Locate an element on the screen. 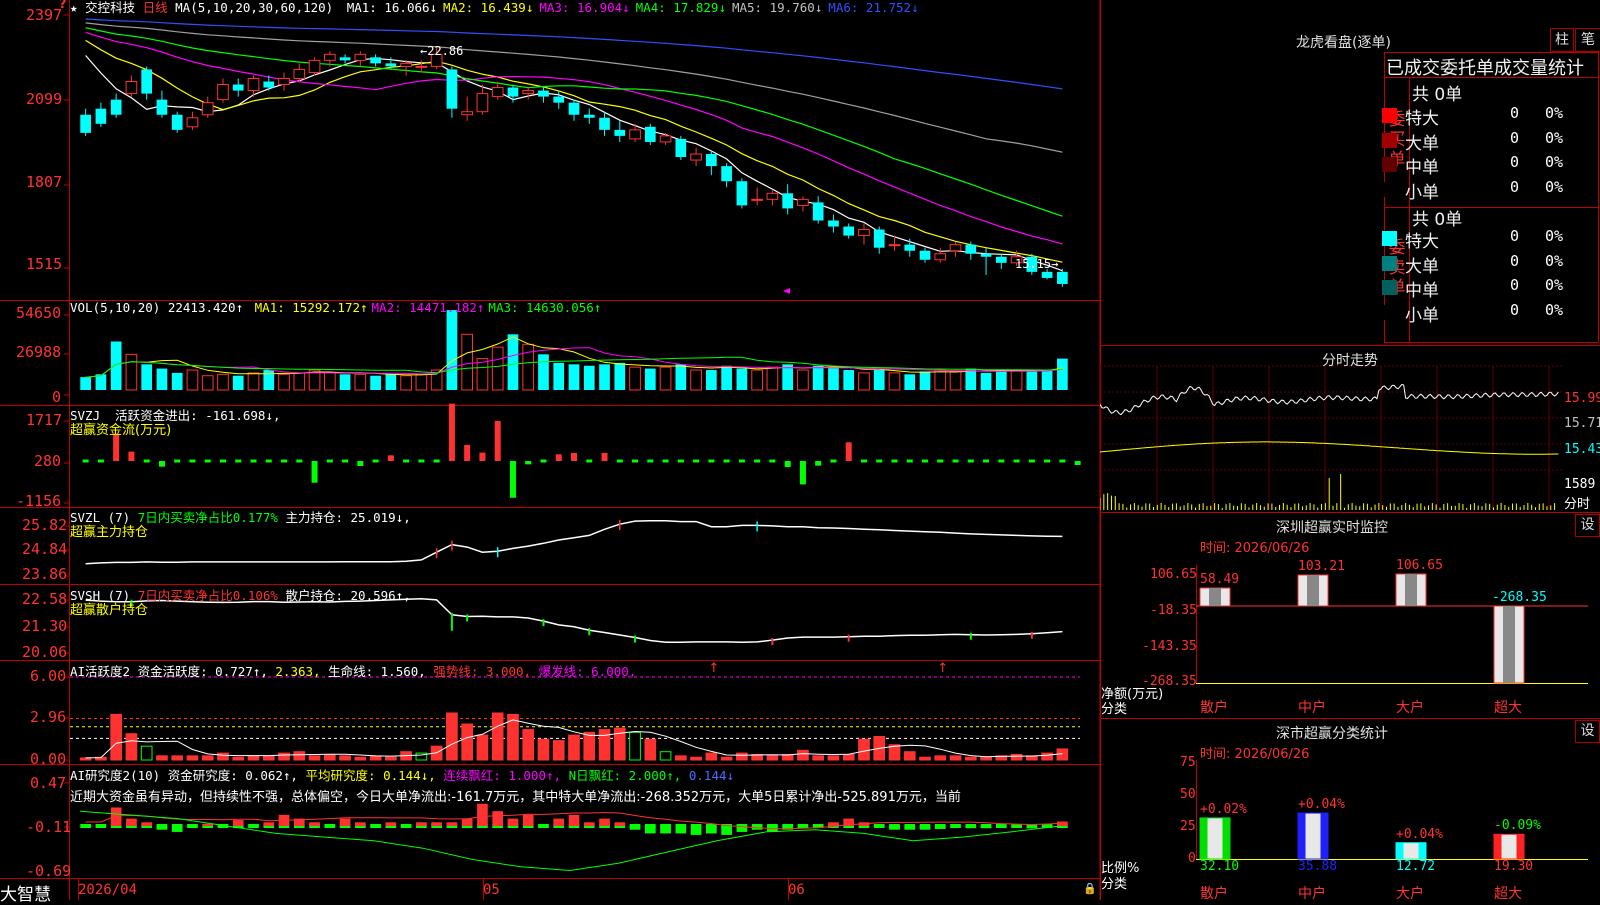  monitor-value-2: 103.21 is located at coordinates (1321, 566).